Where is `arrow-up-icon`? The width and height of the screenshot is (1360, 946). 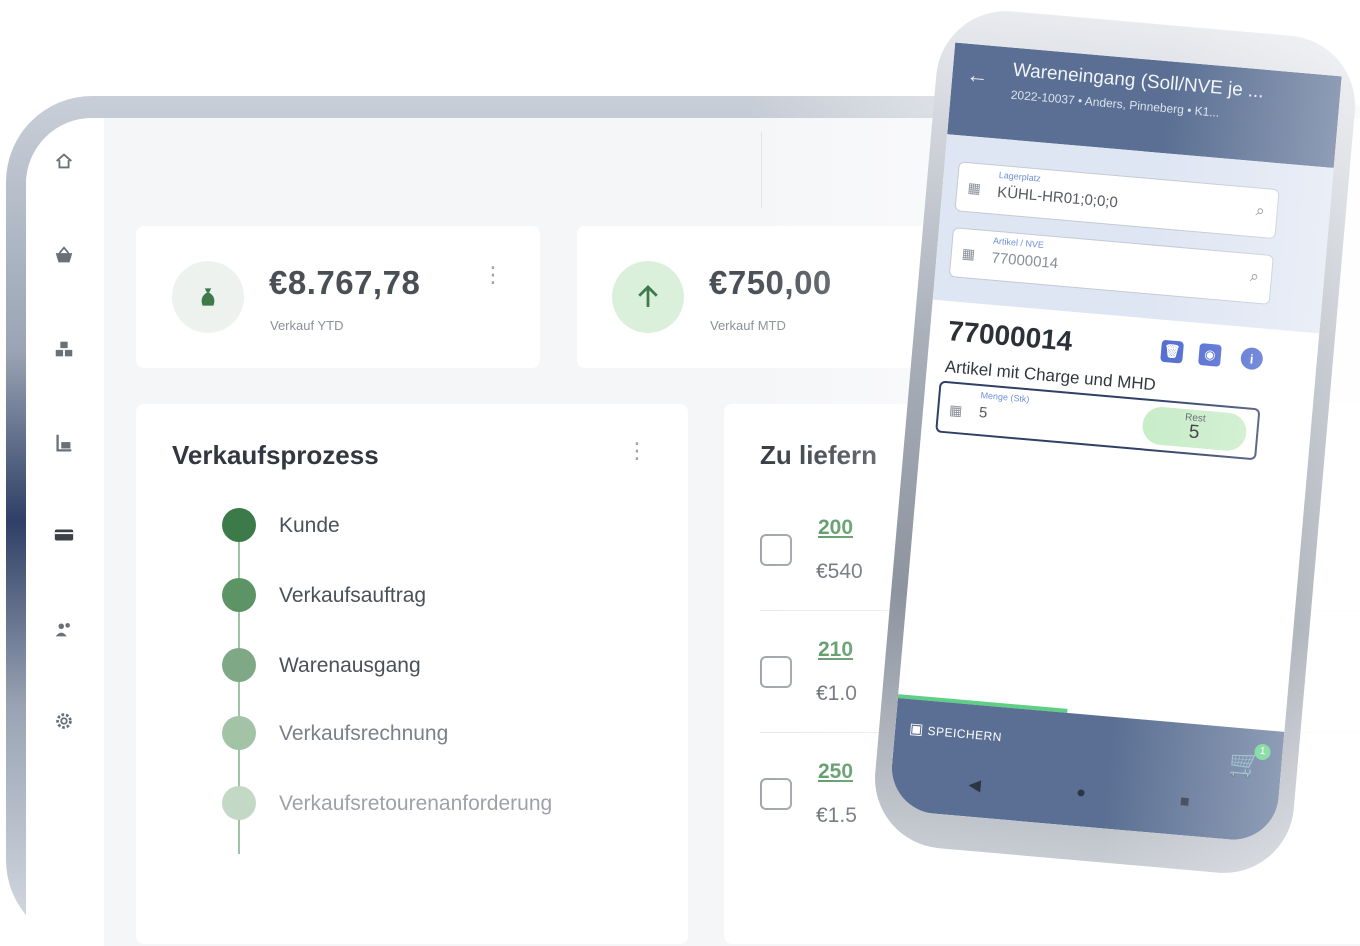 arrow-up-icon is located at coordinates (648, 297).